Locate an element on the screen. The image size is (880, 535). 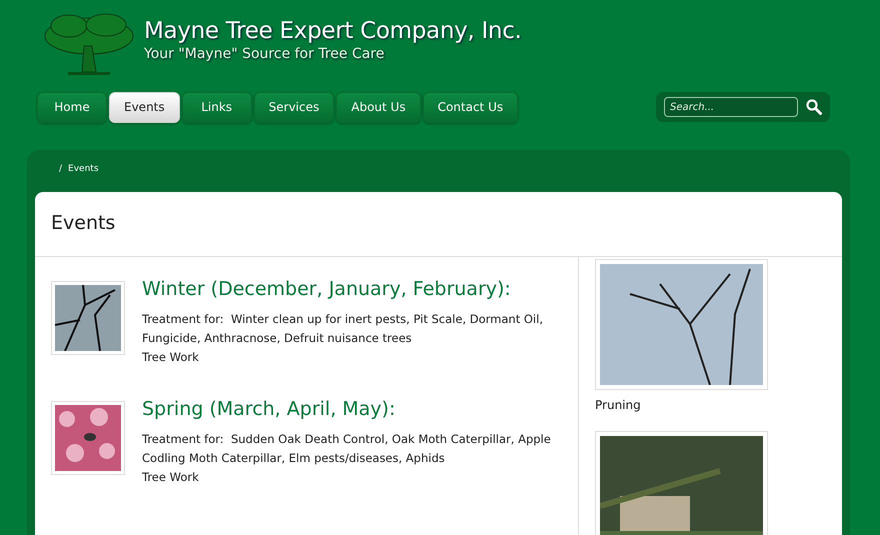
site-tagline: Your "Mayne" Source for Tree Care is located at coordinates (265, 54).